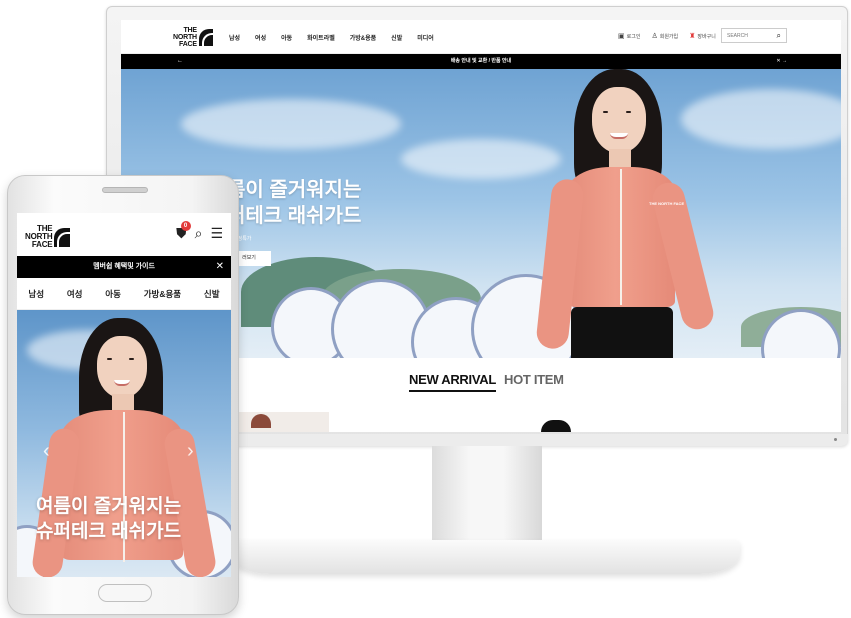 The width and height of the screenshot is (851, 618). Describe the element at coordinates (125, 190) in the screenshot. I see `phone-speaker` at that location.